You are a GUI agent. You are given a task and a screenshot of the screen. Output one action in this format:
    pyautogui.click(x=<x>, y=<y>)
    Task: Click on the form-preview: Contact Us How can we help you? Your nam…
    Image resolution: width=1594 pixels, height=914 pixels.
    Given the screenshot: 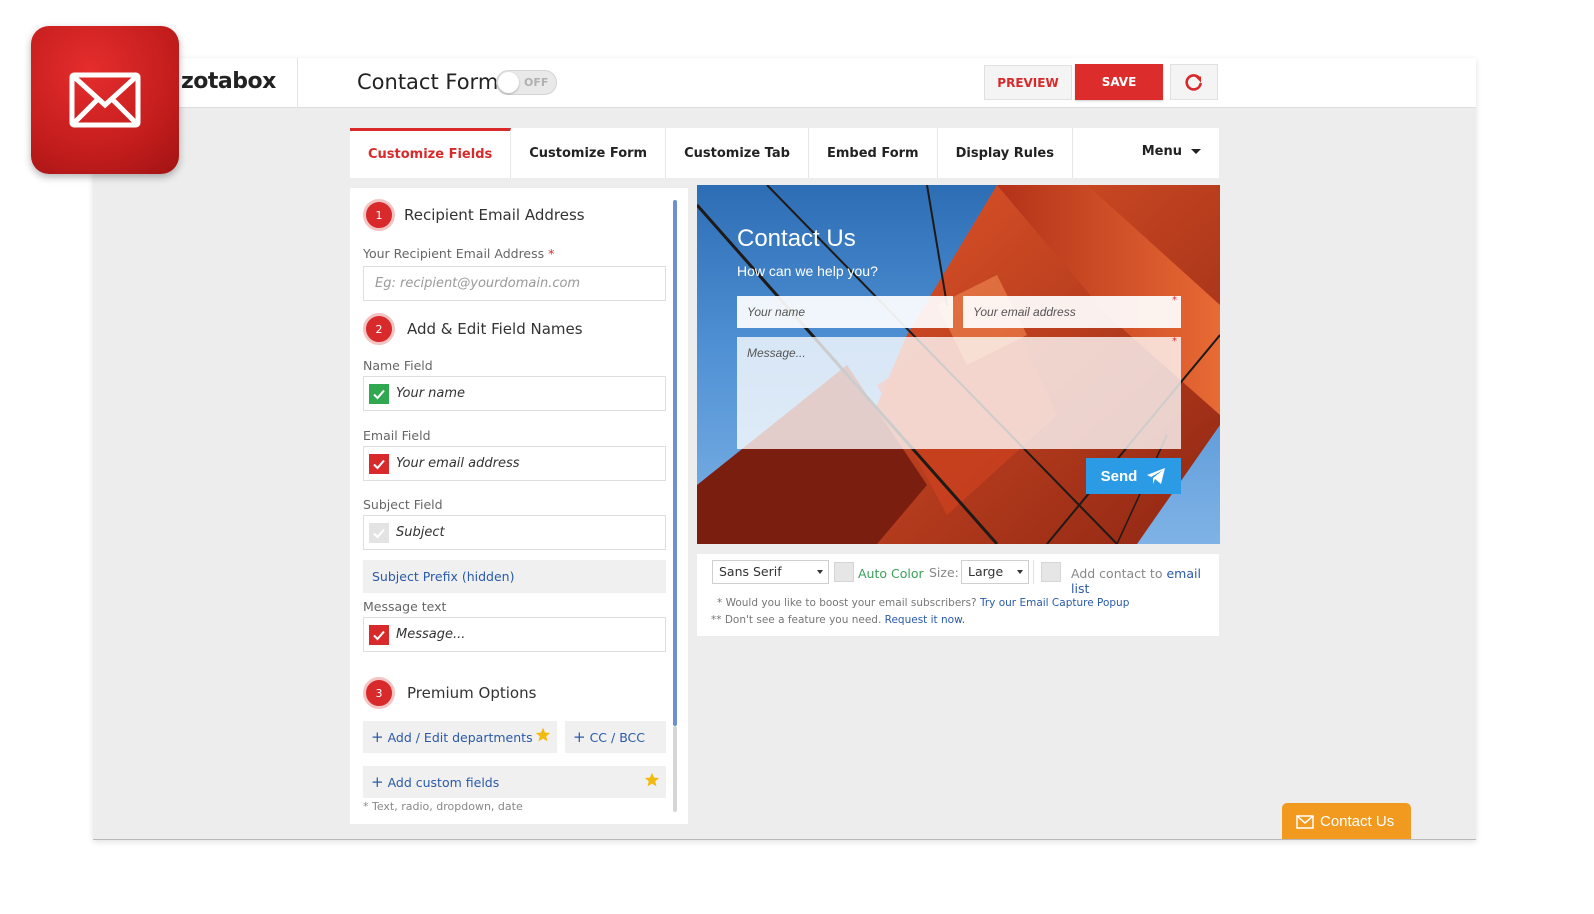 What is the action you would take?
    pyautogui.click(x=958, y=364)
    